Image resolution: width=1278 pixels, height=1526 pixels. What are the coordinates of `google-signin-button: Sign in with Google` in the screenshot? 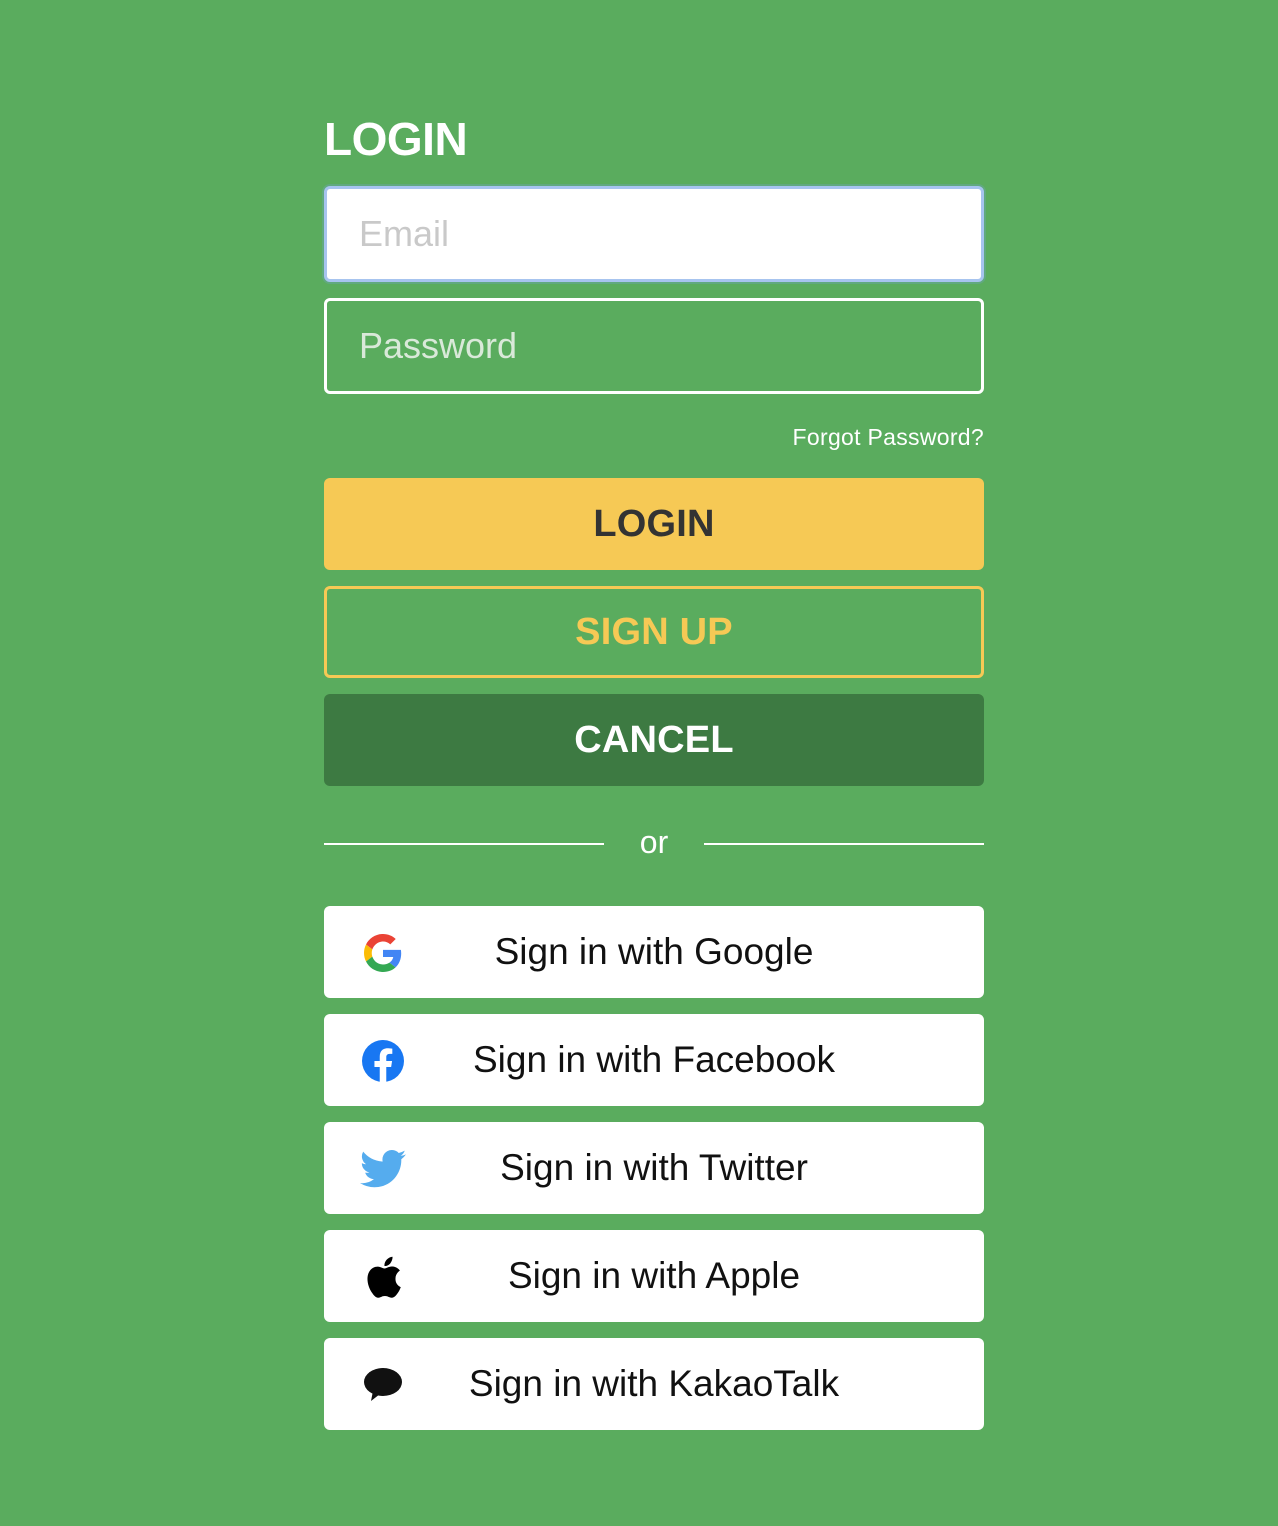 It's located at (654, 952).